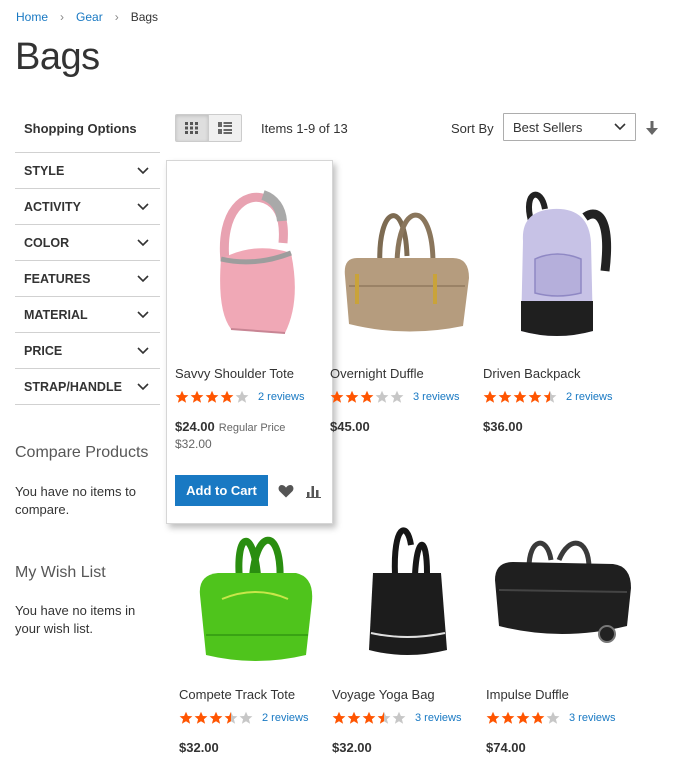 The height and width of the screenshot is (771, 683). Describe the element at coordinates (44, 170) in the screenshot. I see `filter-label: STYLE` at that location.